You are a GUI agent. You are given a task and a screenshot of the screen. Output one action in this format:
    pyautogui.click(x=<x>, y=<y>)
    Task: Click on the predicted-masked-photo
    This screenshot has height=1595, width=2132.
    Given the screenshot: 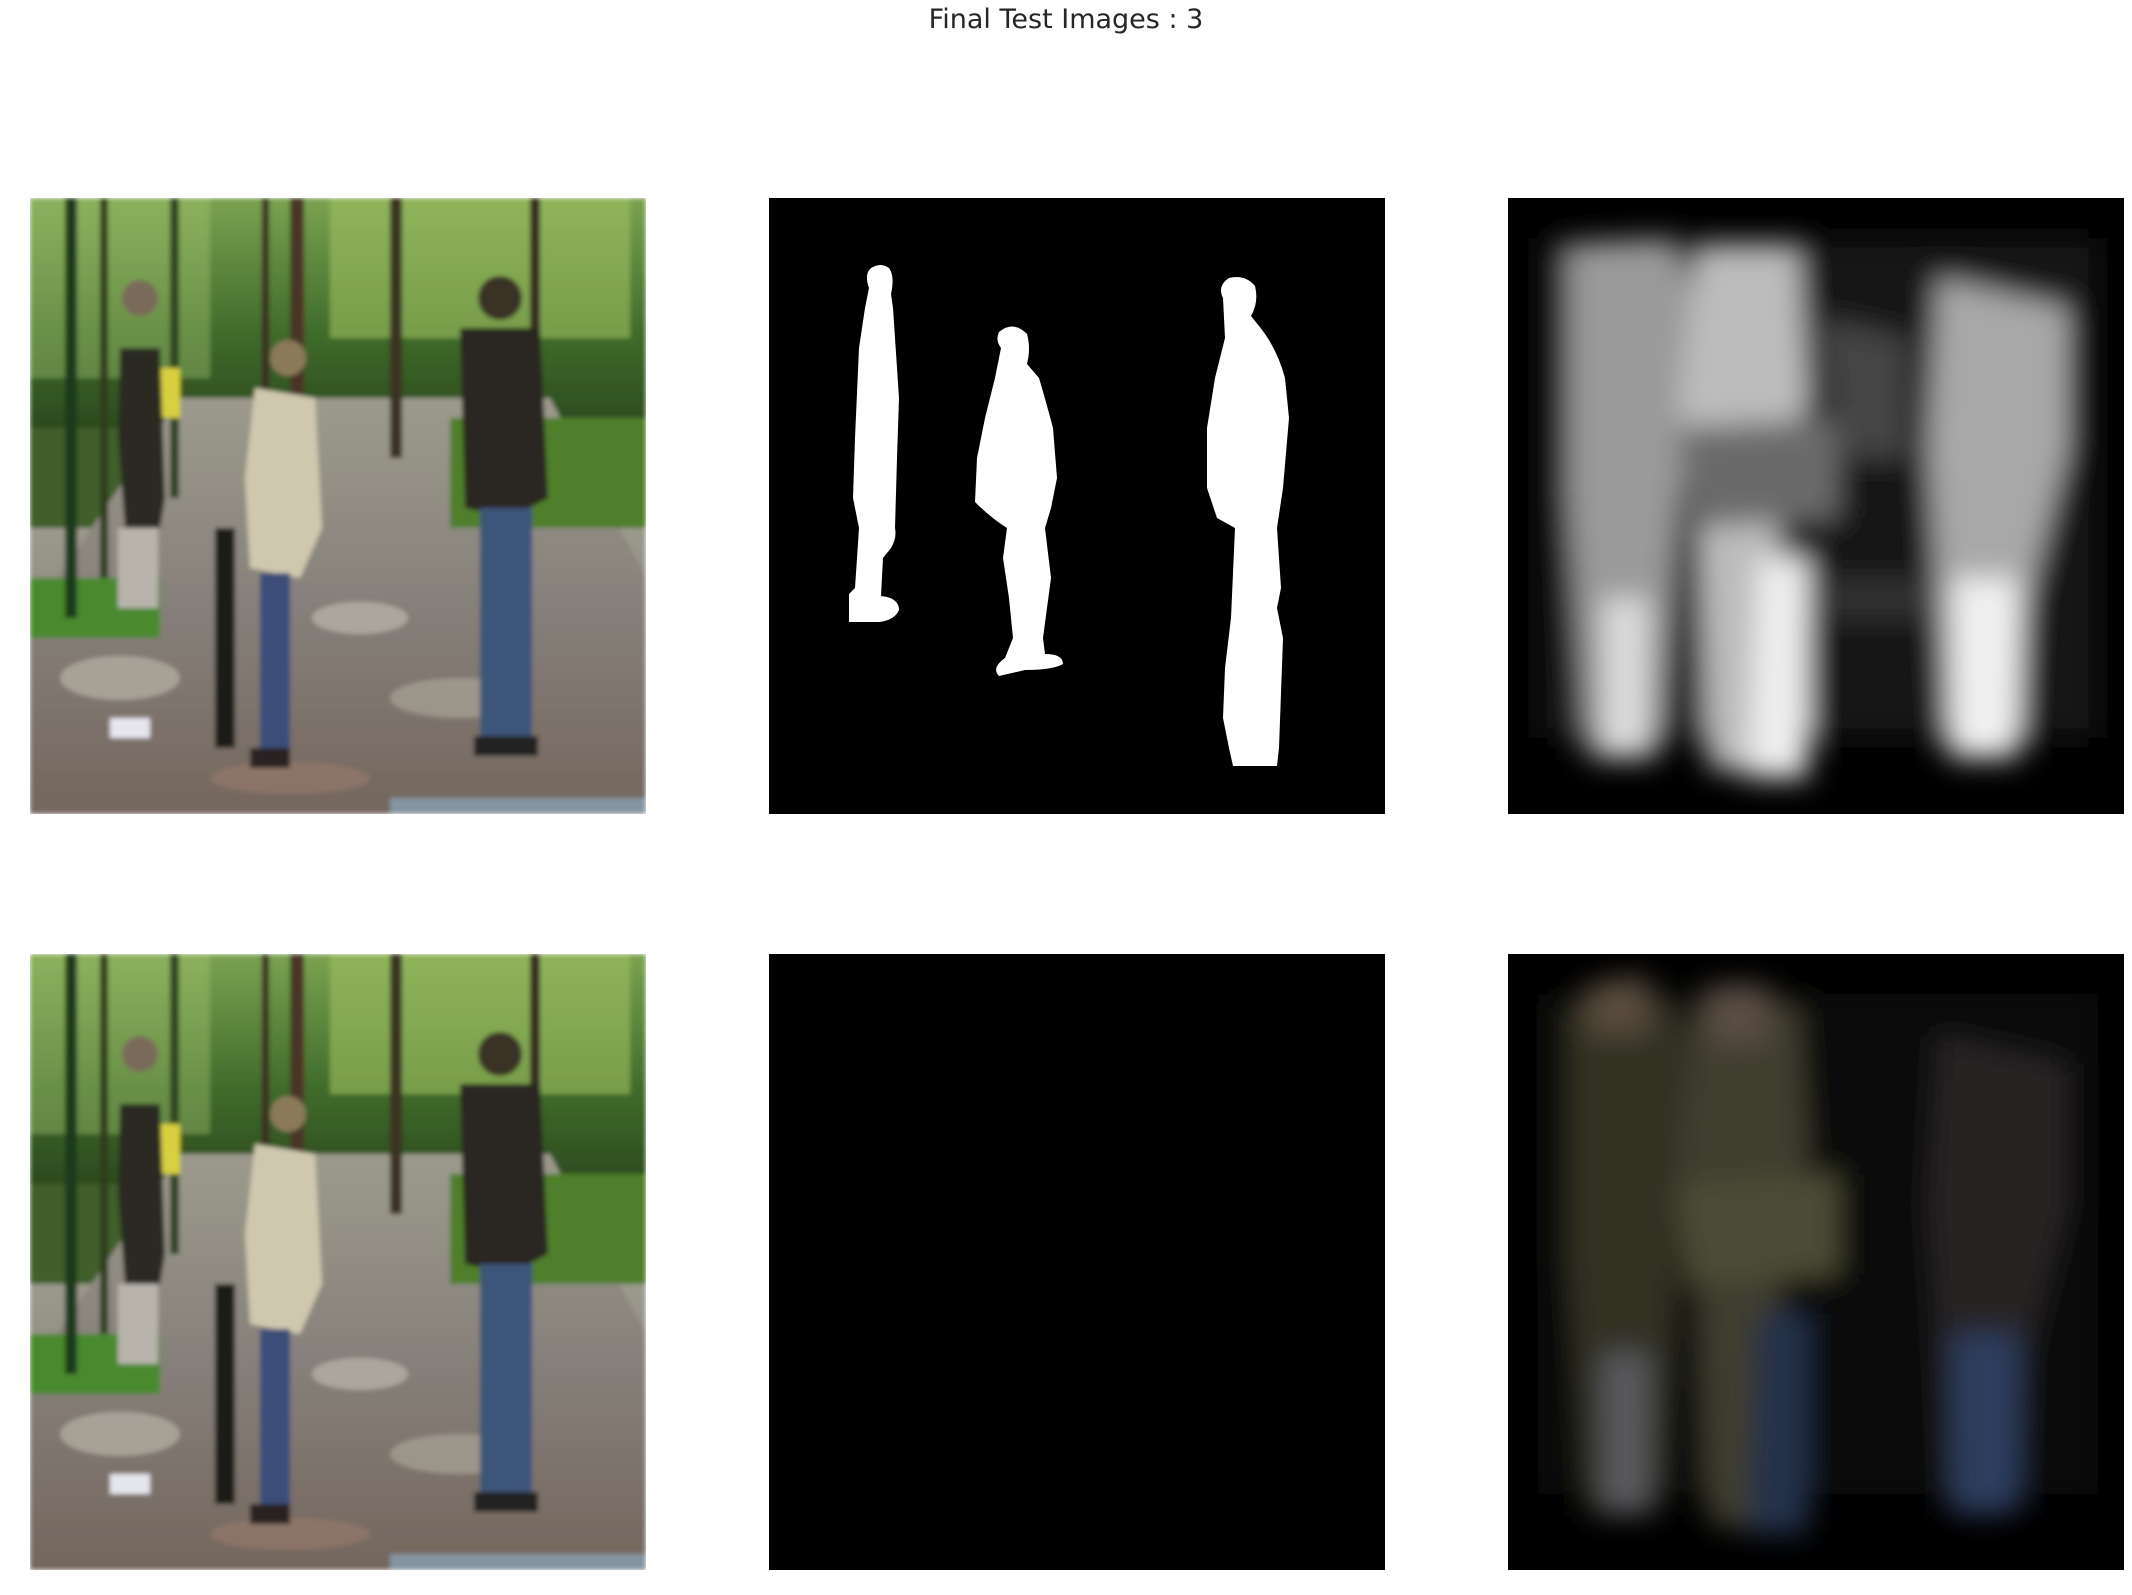 What is the action you would take?
    pyautogui.click(x=1816, y=1262)
    